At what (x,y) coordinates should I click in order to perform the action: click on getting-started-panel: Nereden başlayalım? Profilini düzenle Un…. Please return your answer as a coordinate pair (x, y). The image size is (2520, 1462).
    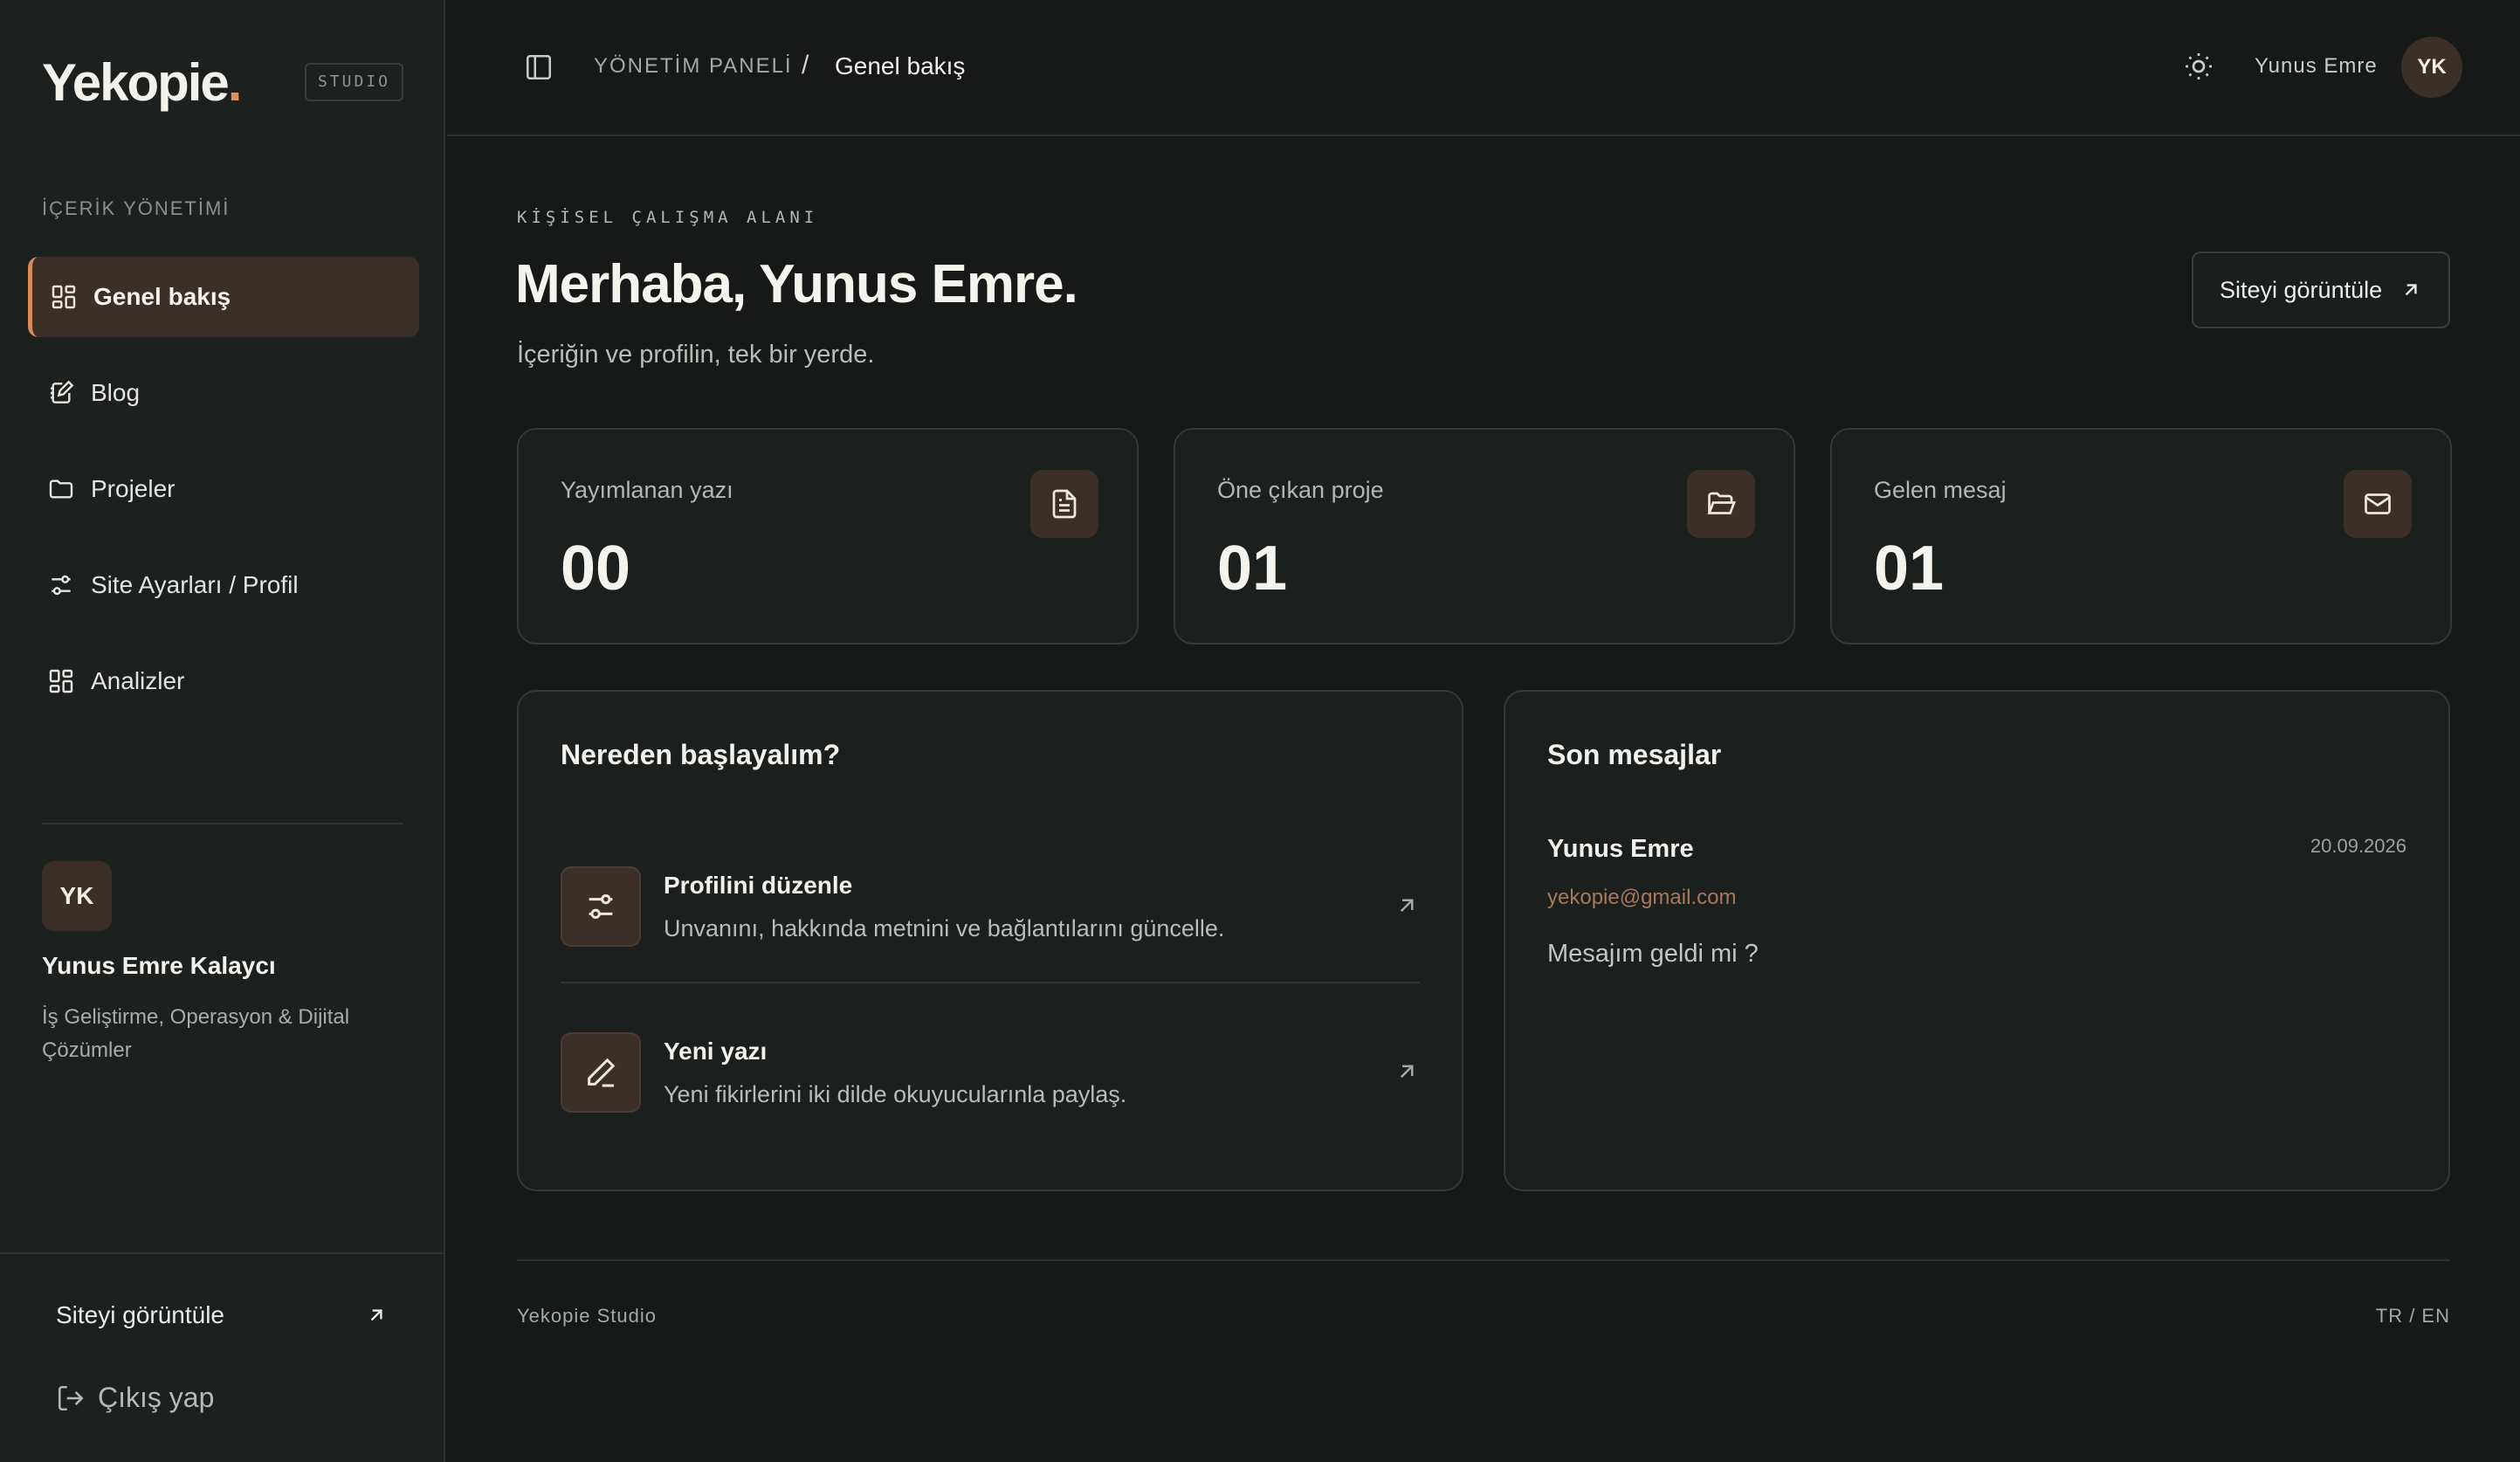
    Looking at the image, I should click on (990, 940).